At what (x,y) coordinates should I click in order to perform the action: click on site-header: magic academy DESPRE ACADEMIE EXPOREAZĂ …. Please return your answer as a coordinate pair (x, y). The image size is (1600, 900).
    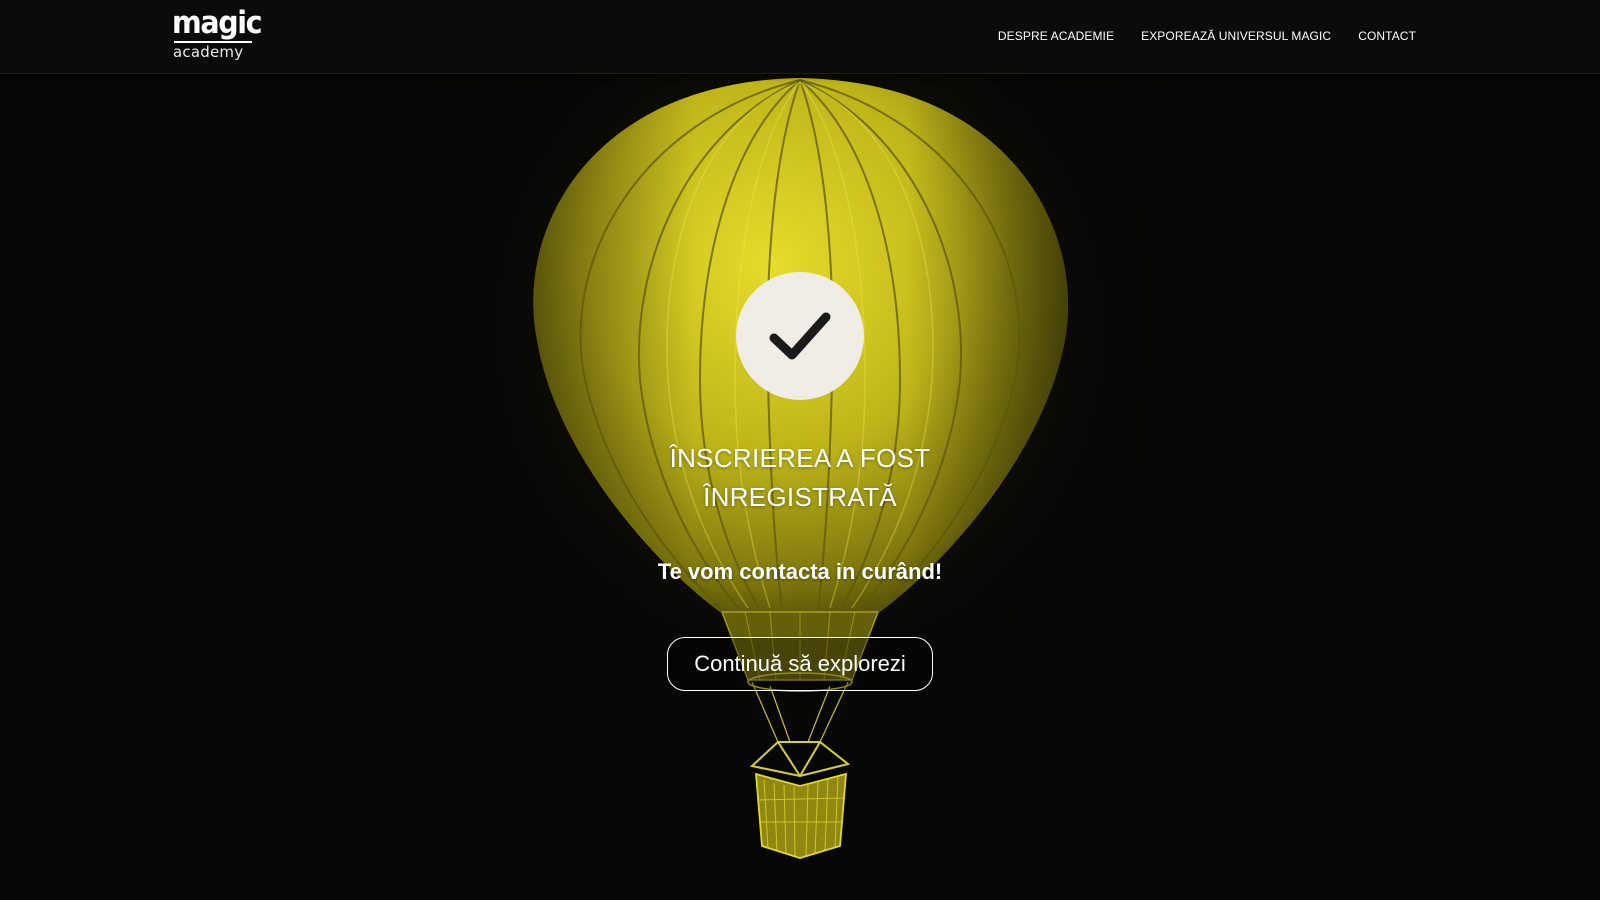
    Looking at the image, I should click on (800, 37).